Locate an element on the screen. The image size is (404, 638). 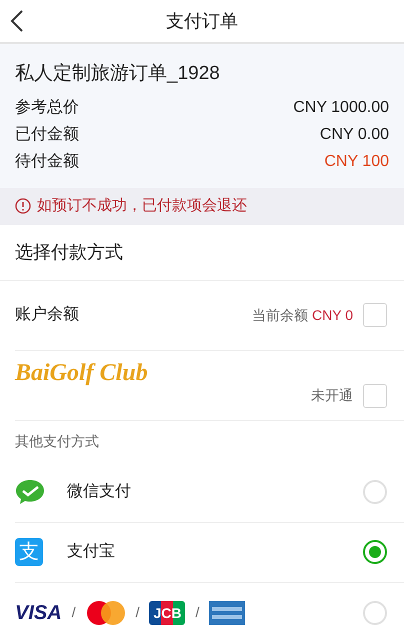
subsection-title: 其他支付方式 is located at coordinates (57, 441).